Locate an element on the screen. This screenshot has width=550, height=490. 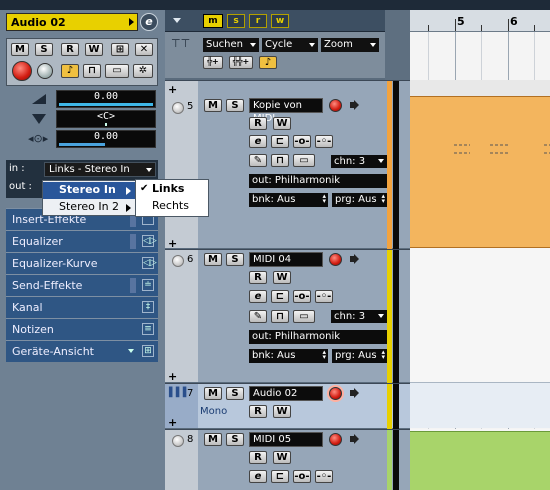
eq-icon: ◁▷ is located at coordinates (149, 241).